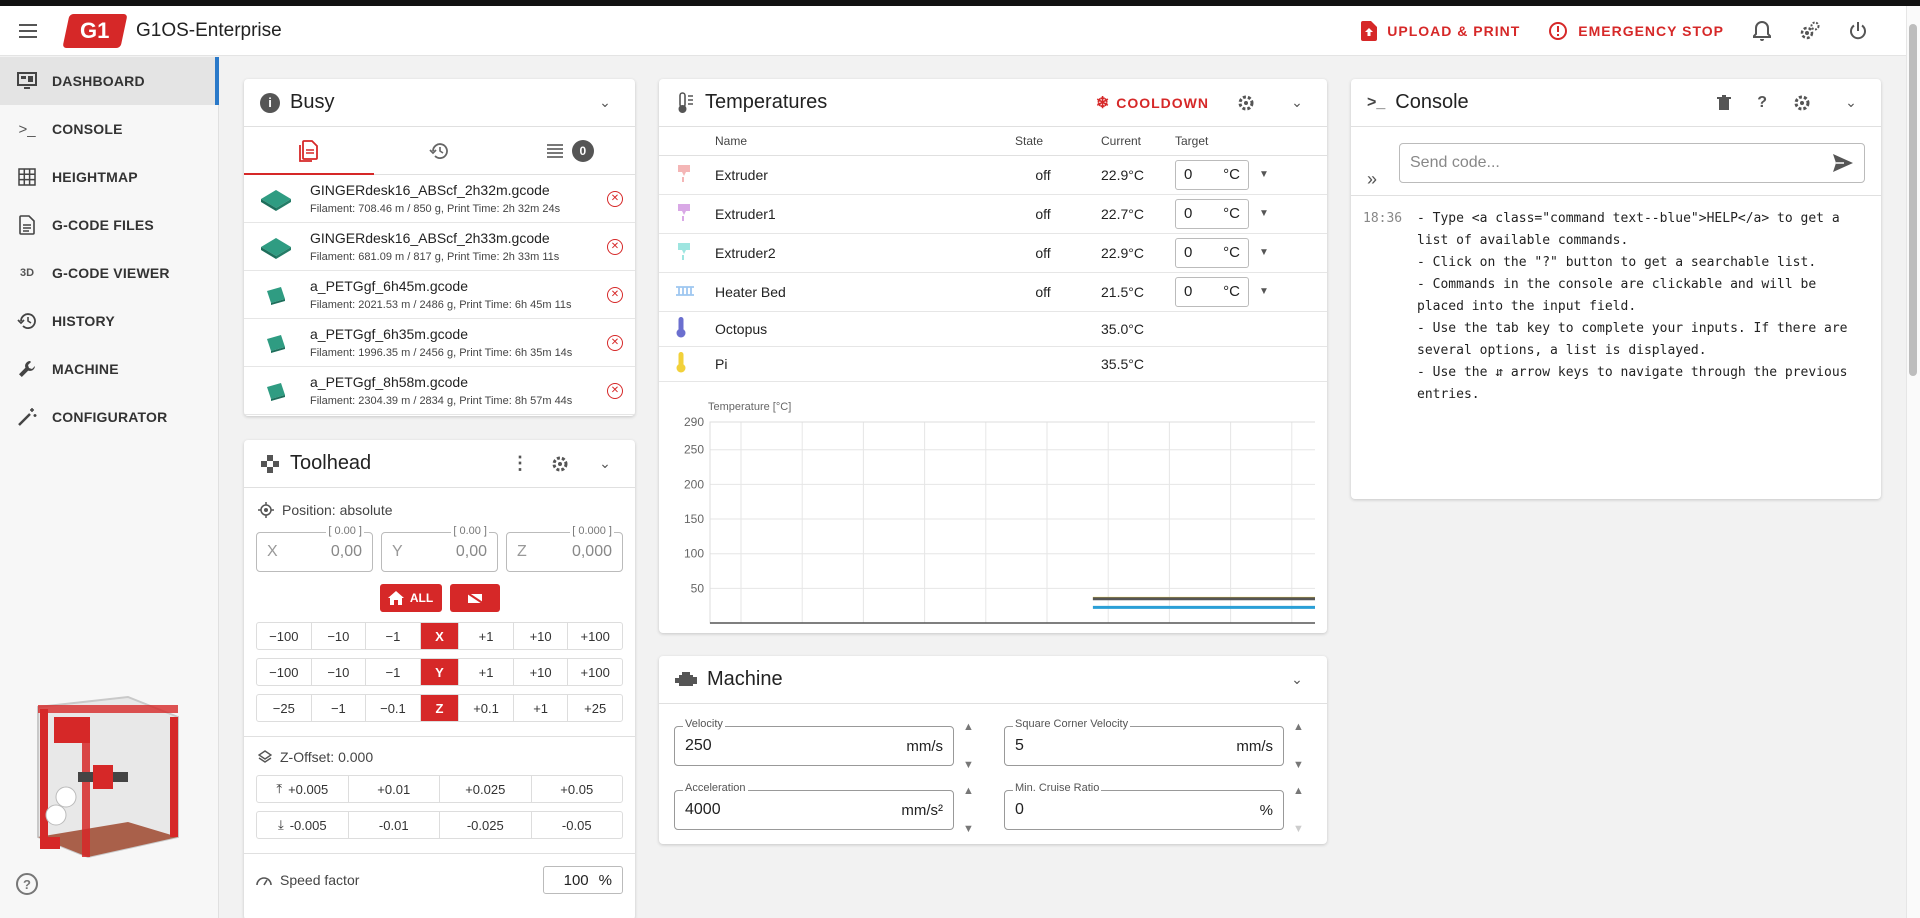 Image resolution: width=1920 pixels, height=918 pixels. What do you see at coordinates (410, 598) in the screenshot?
I see `home-all-button: ALL` at bounding box center [410, 598].